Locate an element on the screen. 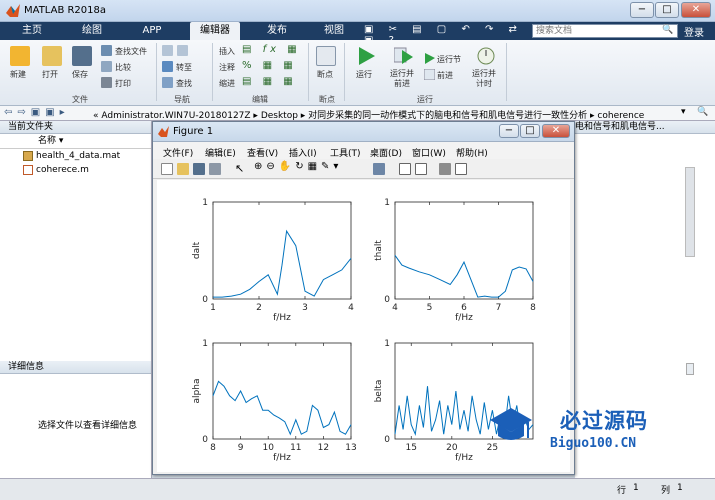 Image resolution: width=715 pixels, height=500 pixels. scroll-up-button is located at coordinates (690, 369).